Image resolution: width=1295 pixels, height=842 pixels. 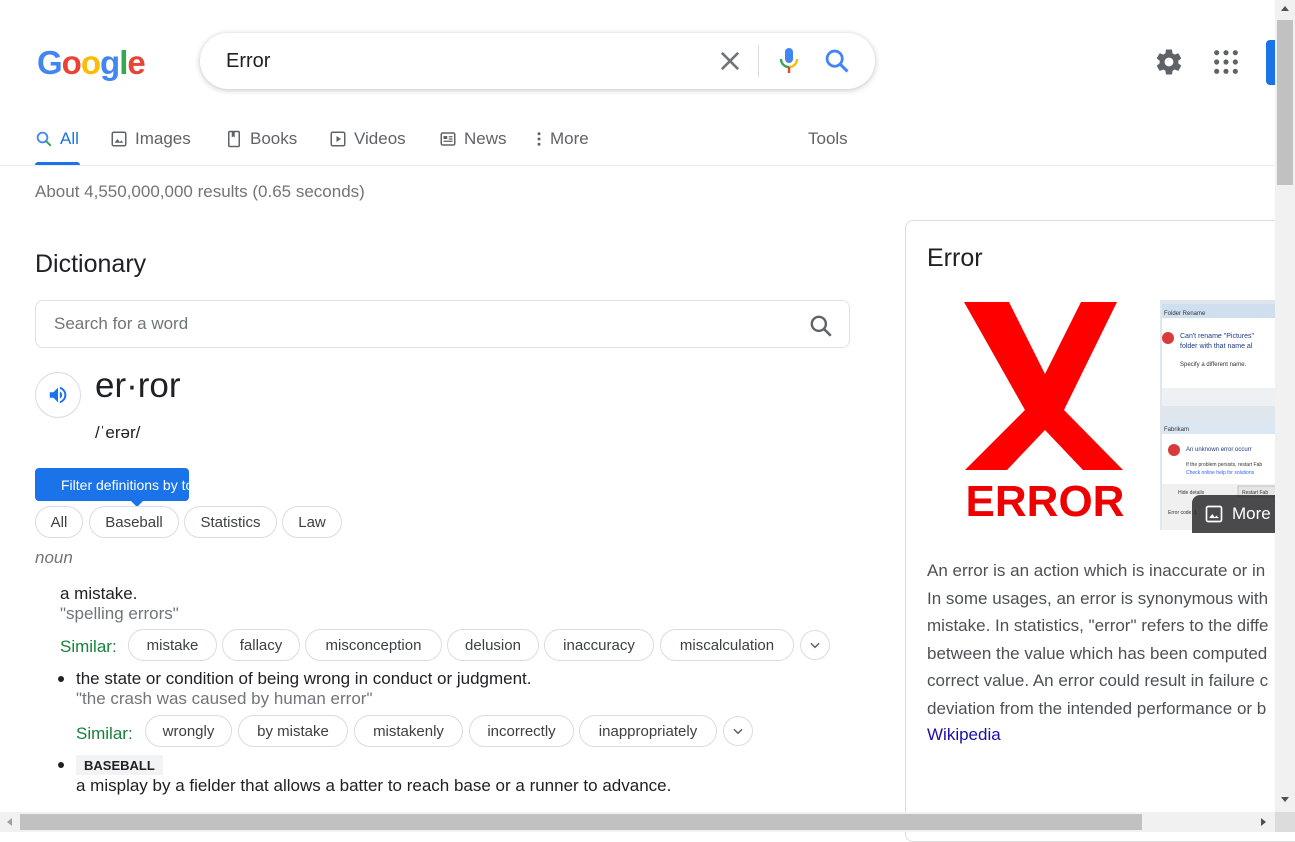 I want to click on synonym-chip: inaccuracy, so click(x=599, y=645).